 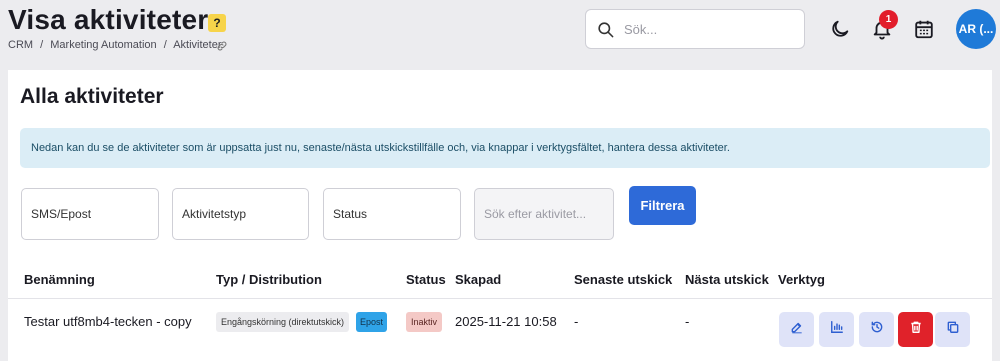 What do you see at coordinates (727, 279) in the screenshot?
I see `column-header-next-send: Nästa utskick` at bounding box center [727, 279].